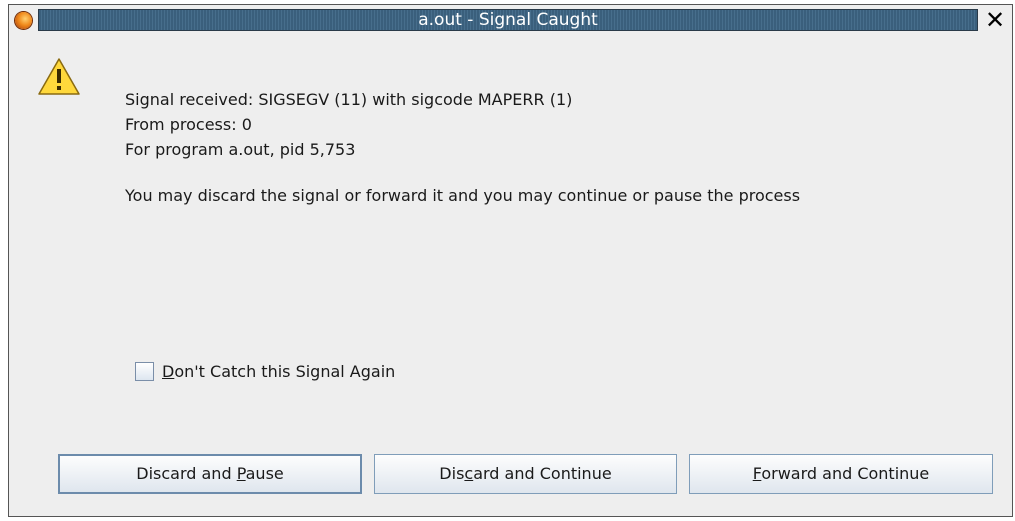  I want to click on discard-and-pause-button: Discard and Pause, so click(210, 474).